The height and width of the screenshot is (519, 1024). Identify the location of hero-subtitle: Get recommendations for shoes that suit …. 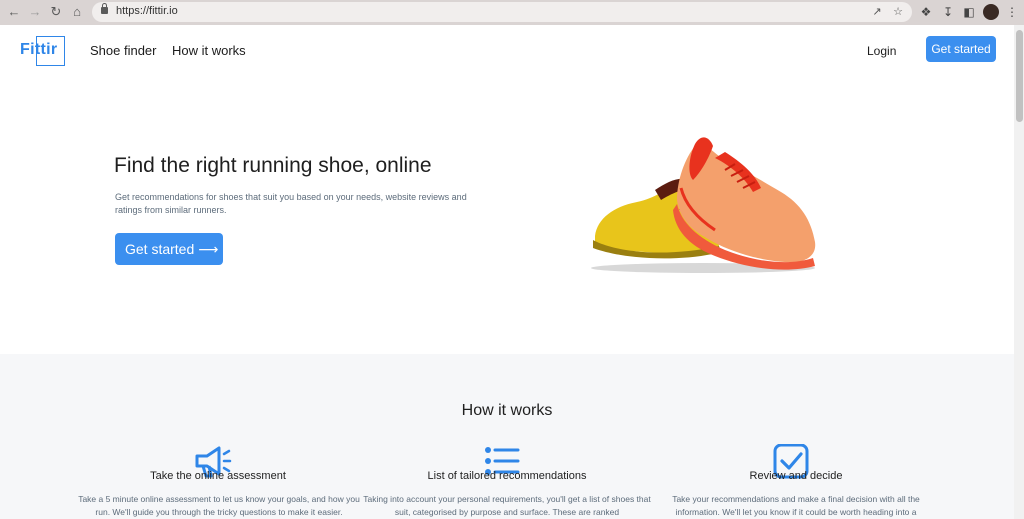
(291, 203).